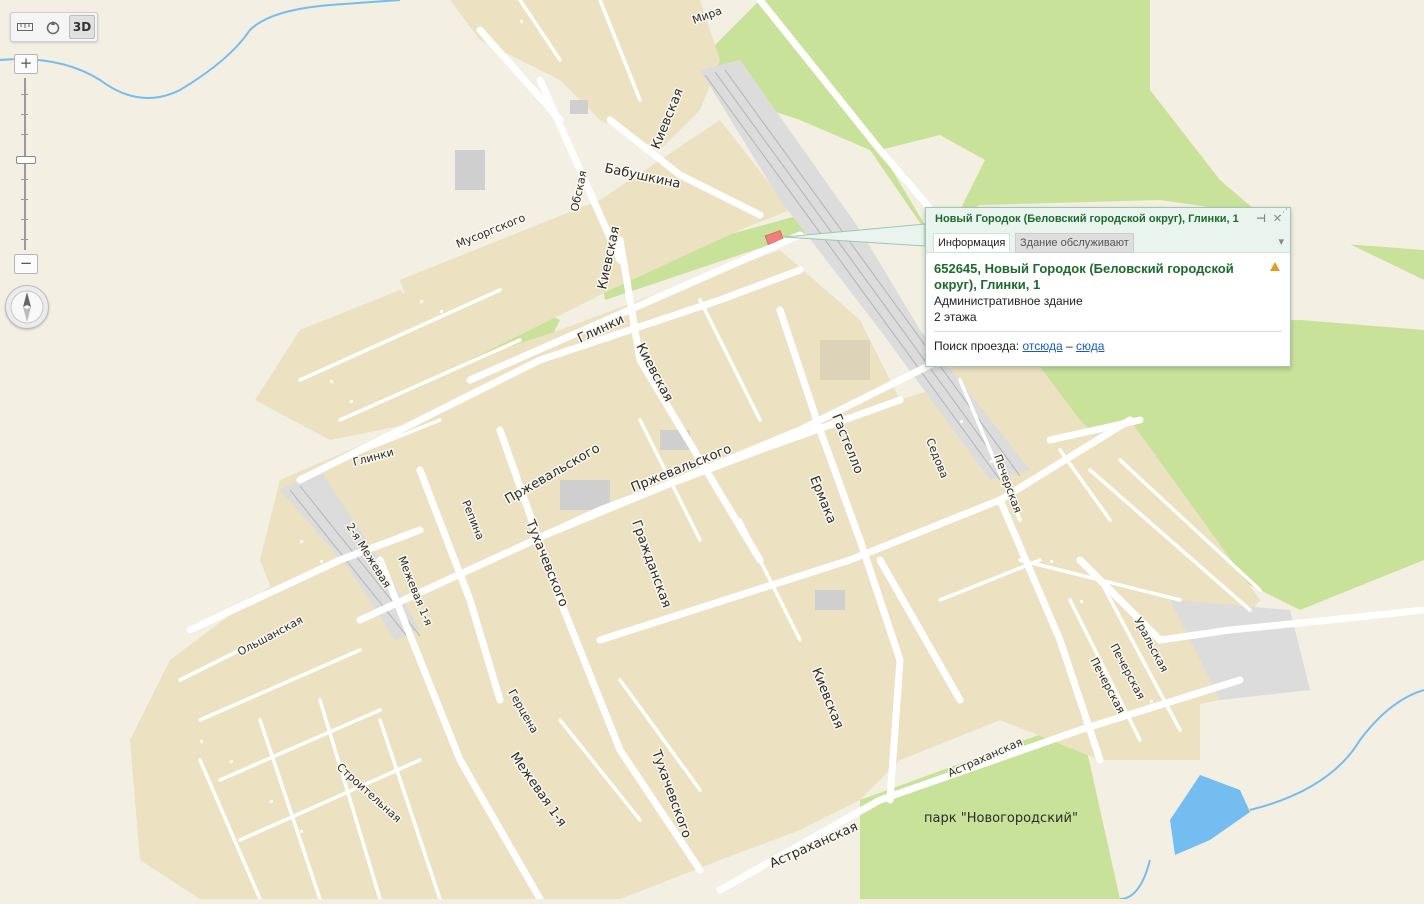 Image resolution: width=1424 pixels, height=904 pixels. What do you see at coordinates (1069, 346) in the screenshot?
I see `route-dash: –` at bounding box center [1069, 346].